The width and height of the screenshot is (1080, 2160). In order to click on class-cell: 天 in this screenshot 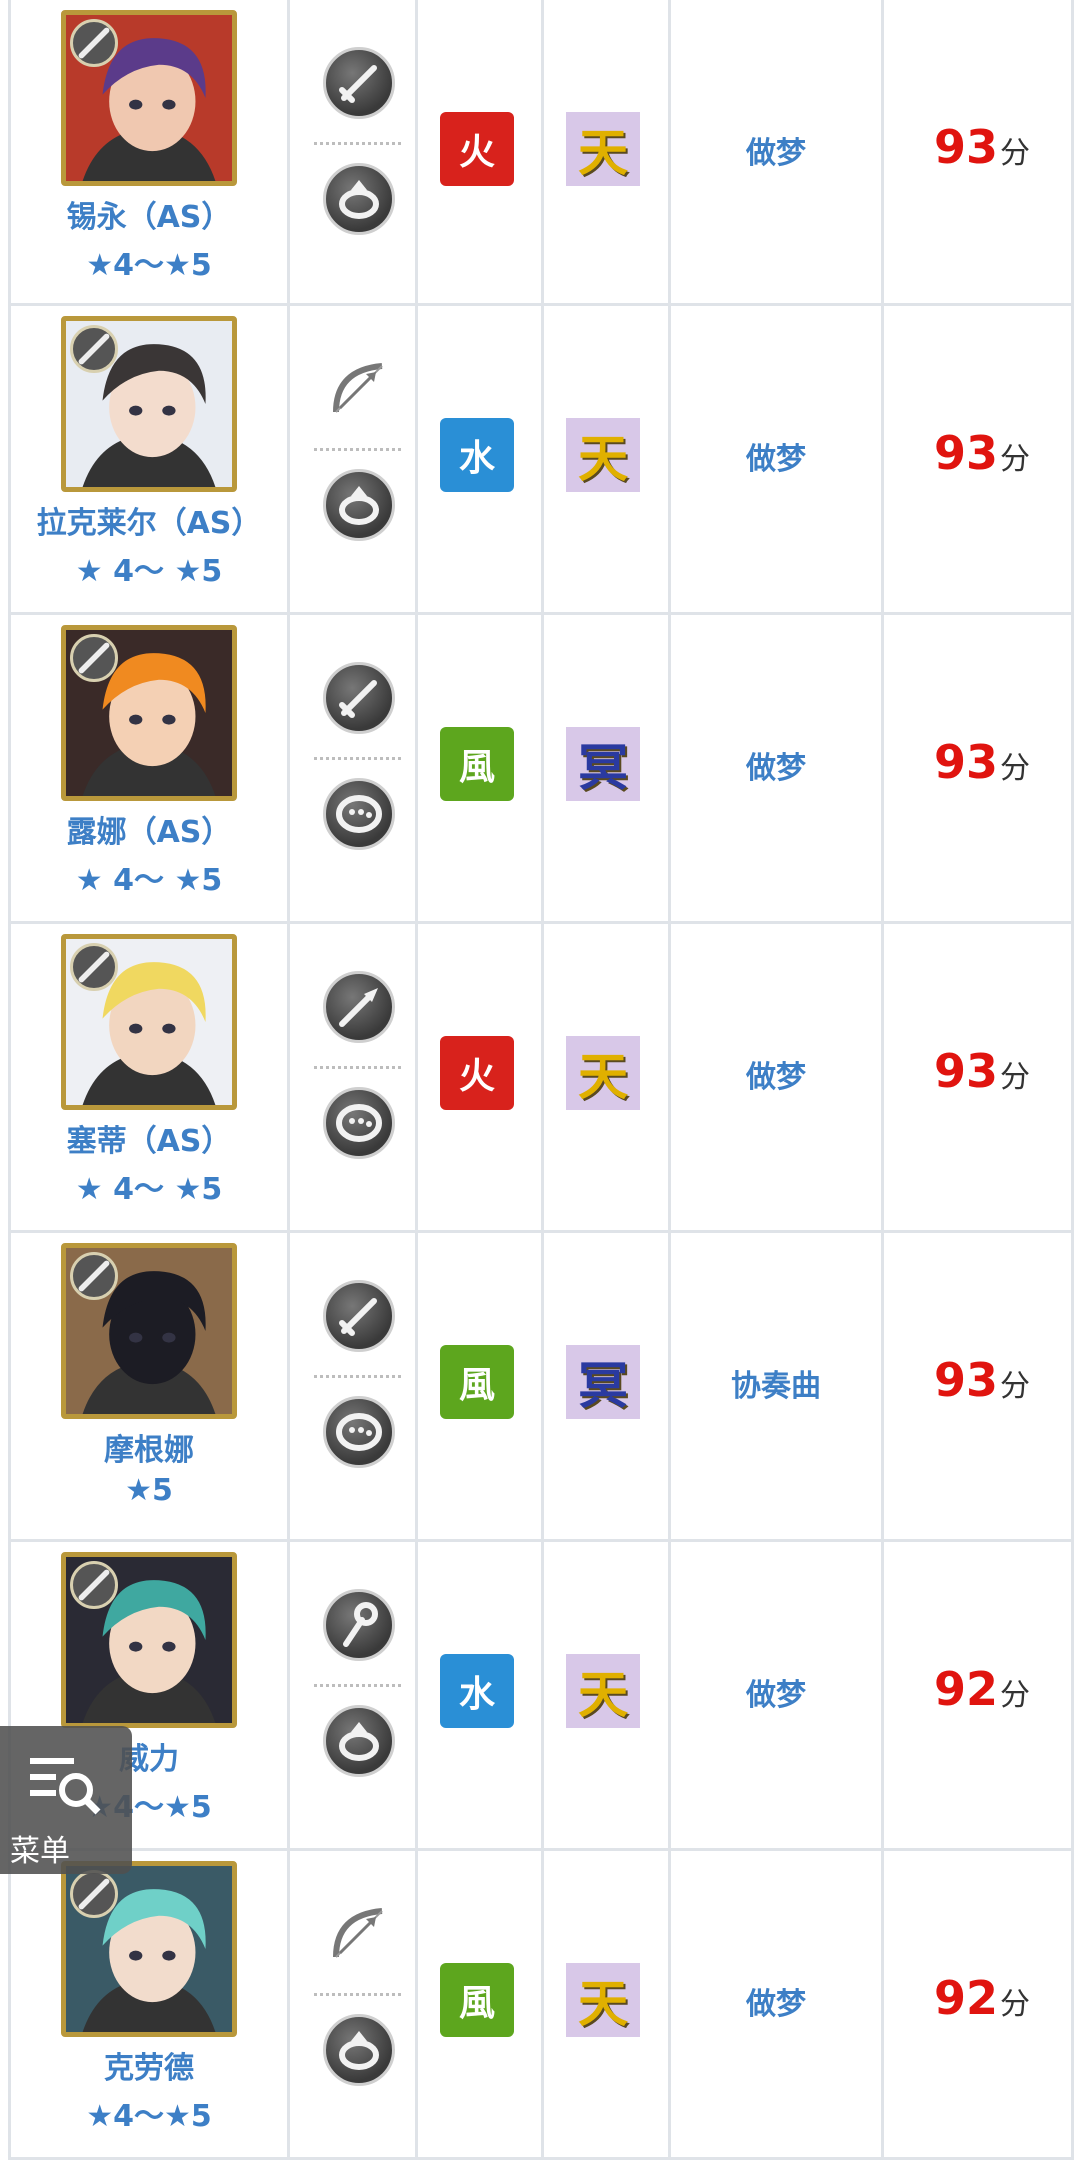, I will do `click(607, 2004)`.